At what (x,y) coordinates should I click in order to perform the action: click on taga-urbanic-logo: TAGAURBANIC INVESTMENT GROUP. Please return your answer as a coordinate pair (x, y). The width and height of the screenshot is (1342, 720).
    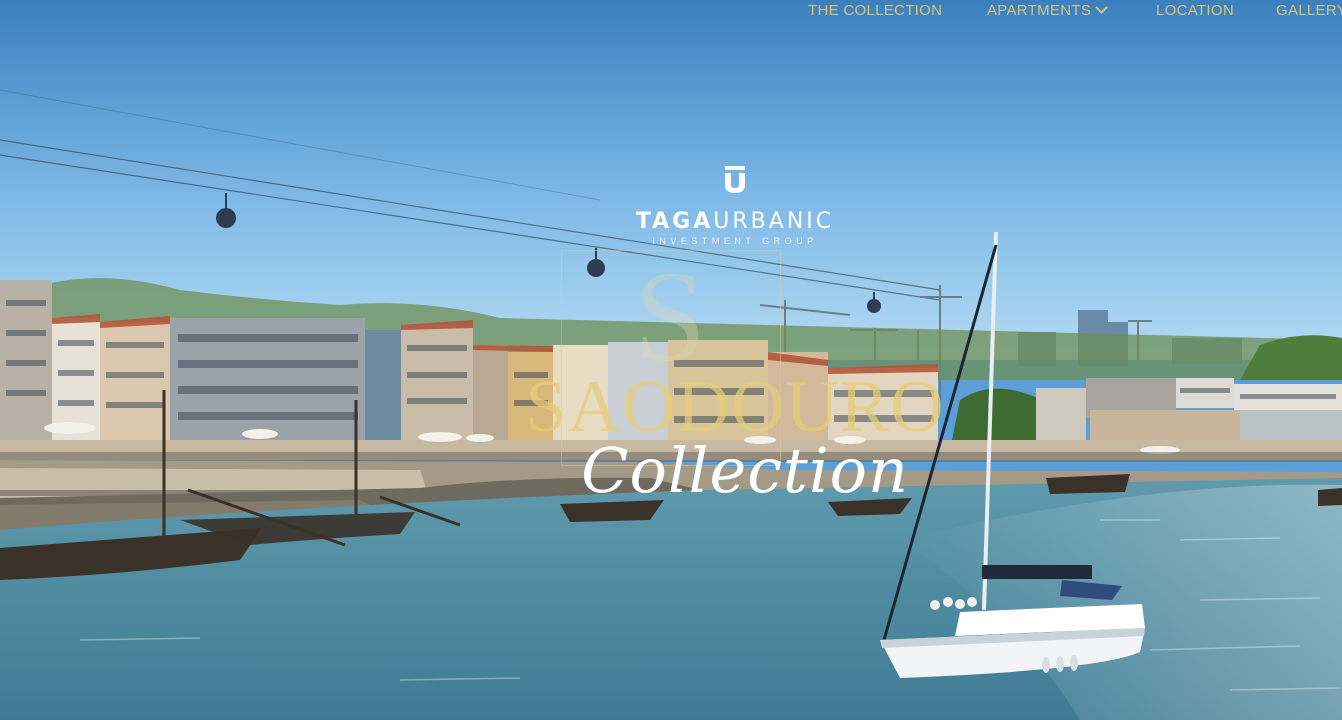
    Looking at the image, I should click on (735, 203).